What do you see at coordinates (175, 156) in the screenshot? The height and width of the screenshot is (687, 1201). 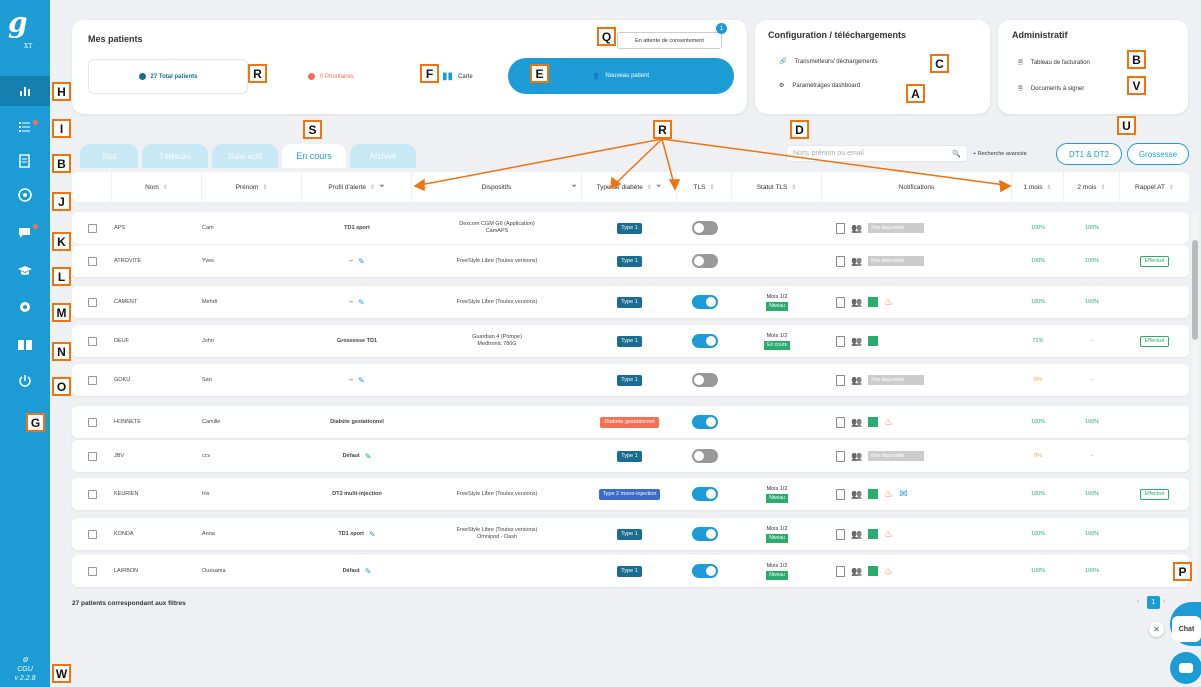 I see `tab-telesuivi: Télésuivi` at bounding box center [175, 156].